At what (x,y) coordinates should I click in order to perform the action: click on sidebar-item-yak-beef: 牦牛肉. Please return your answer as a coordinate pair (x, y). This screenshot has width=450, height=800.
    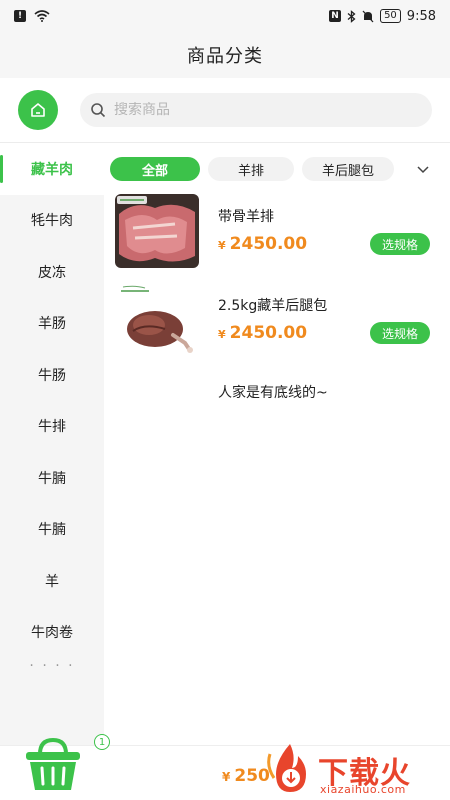
    Looking at the image, I should click on (52, 221).